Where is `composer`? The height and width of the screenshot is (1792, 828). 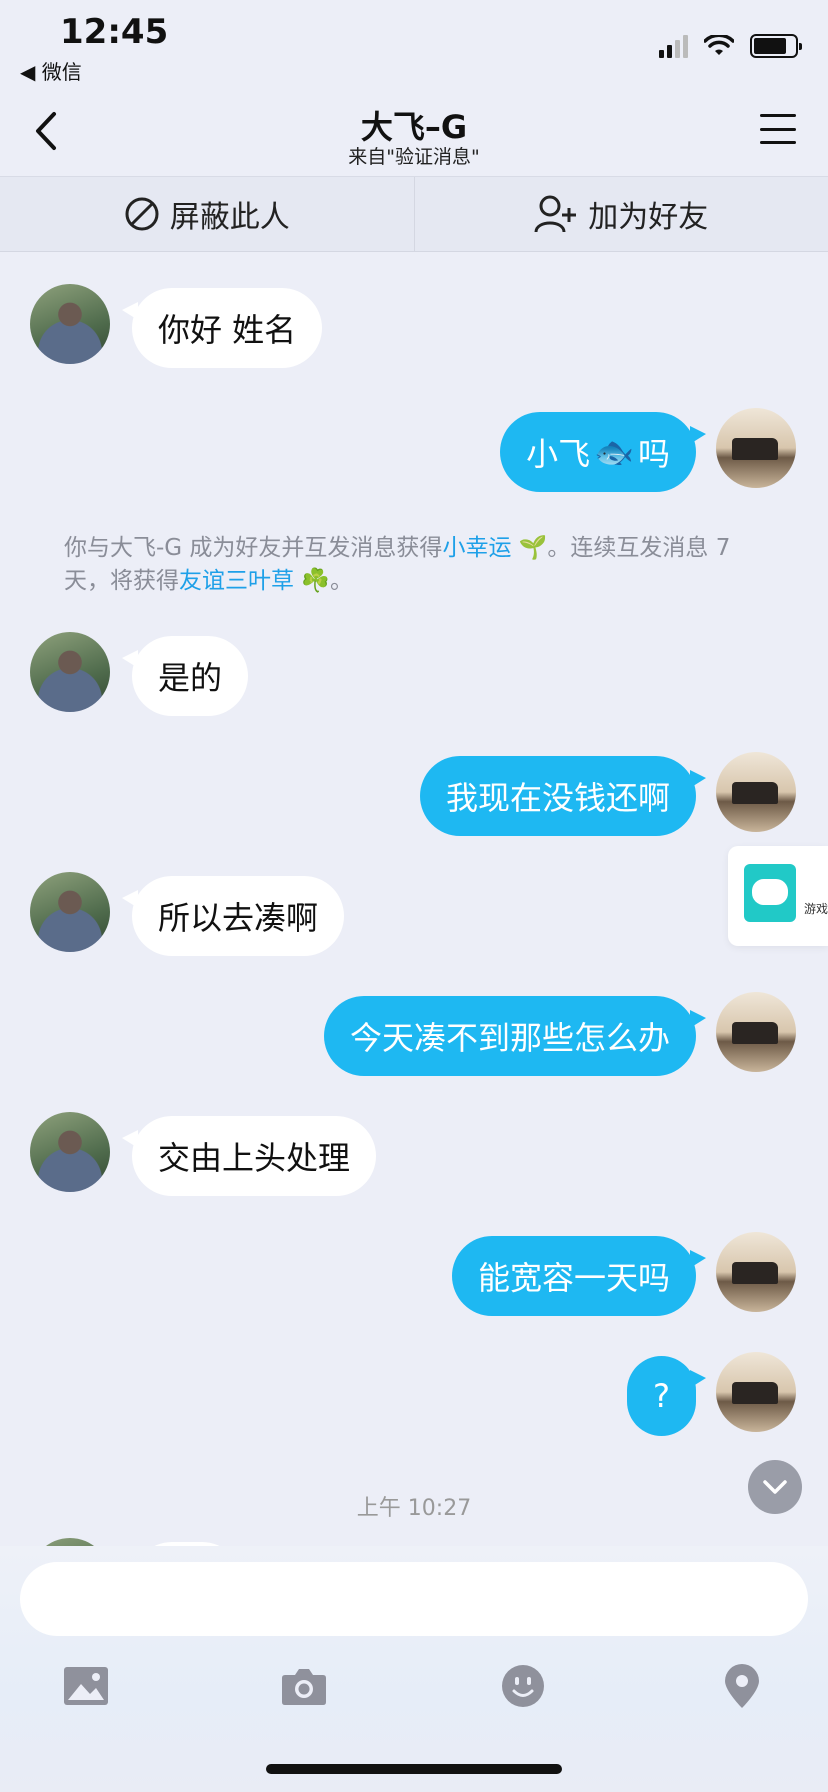 composer is located at coordinates (414, 1669).